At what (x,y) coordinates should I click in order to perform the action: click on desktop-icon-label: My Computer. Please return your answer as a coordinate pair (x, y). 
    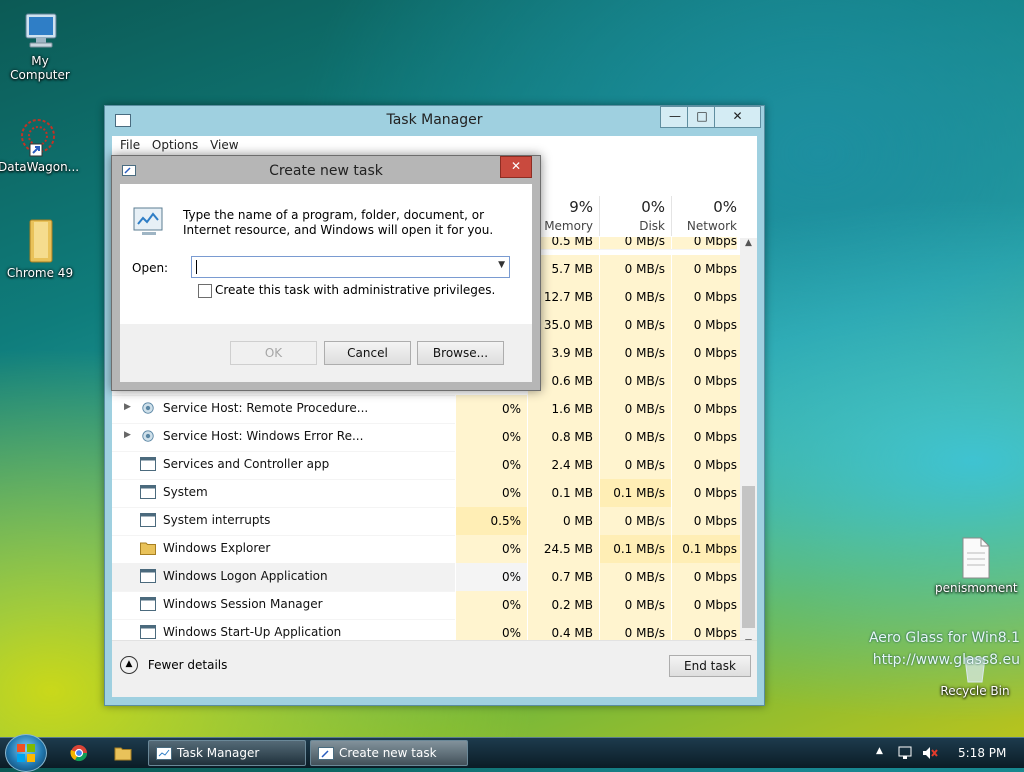
    Looking at the image, I should click on (40, 68).